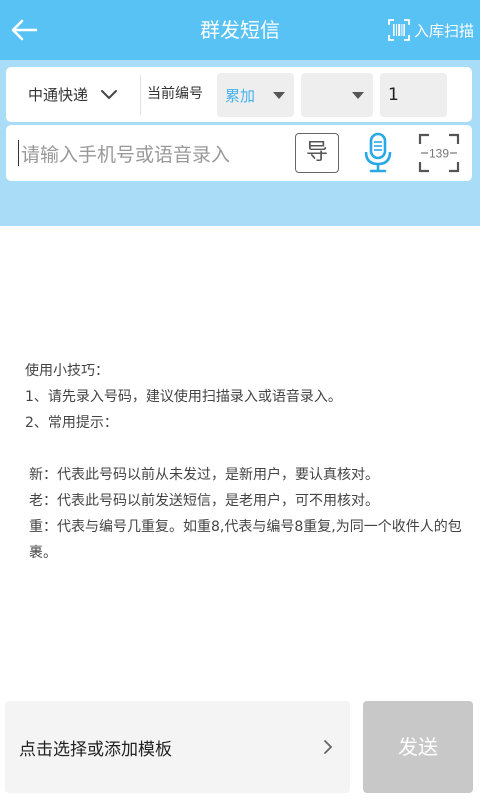 The image size is (480, 800). I want to click on voice-input-button, so click(378, 153).